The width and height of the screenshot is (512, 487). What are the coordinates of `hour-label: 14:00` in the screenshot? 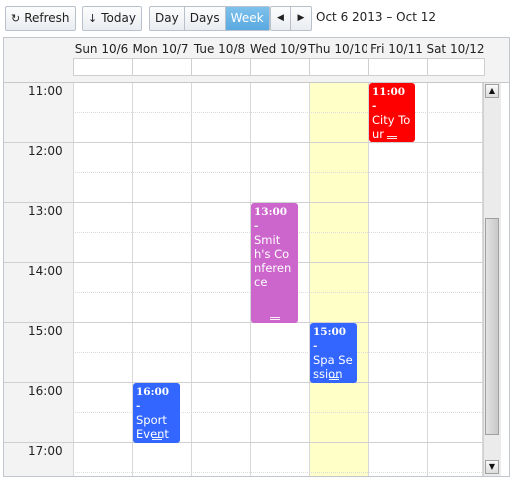 It's located at (45, 271).